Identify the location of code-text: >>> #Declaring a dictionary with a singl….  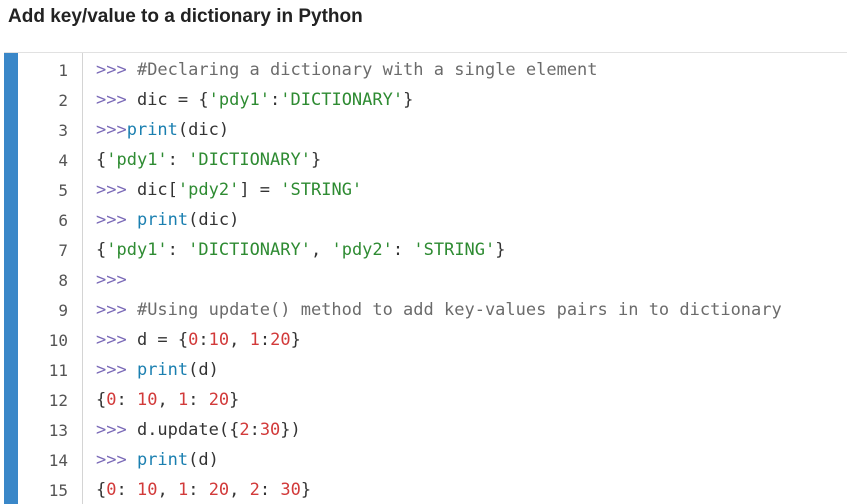
(347, 70).